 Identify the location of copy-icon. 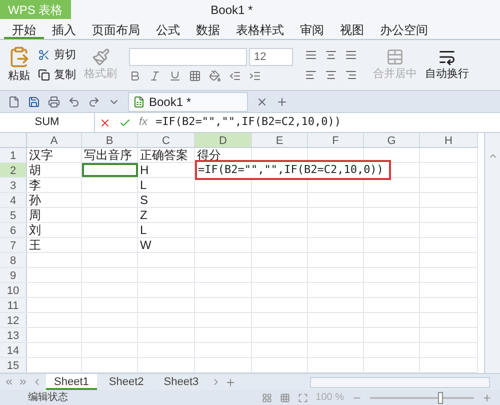
(44, 75).